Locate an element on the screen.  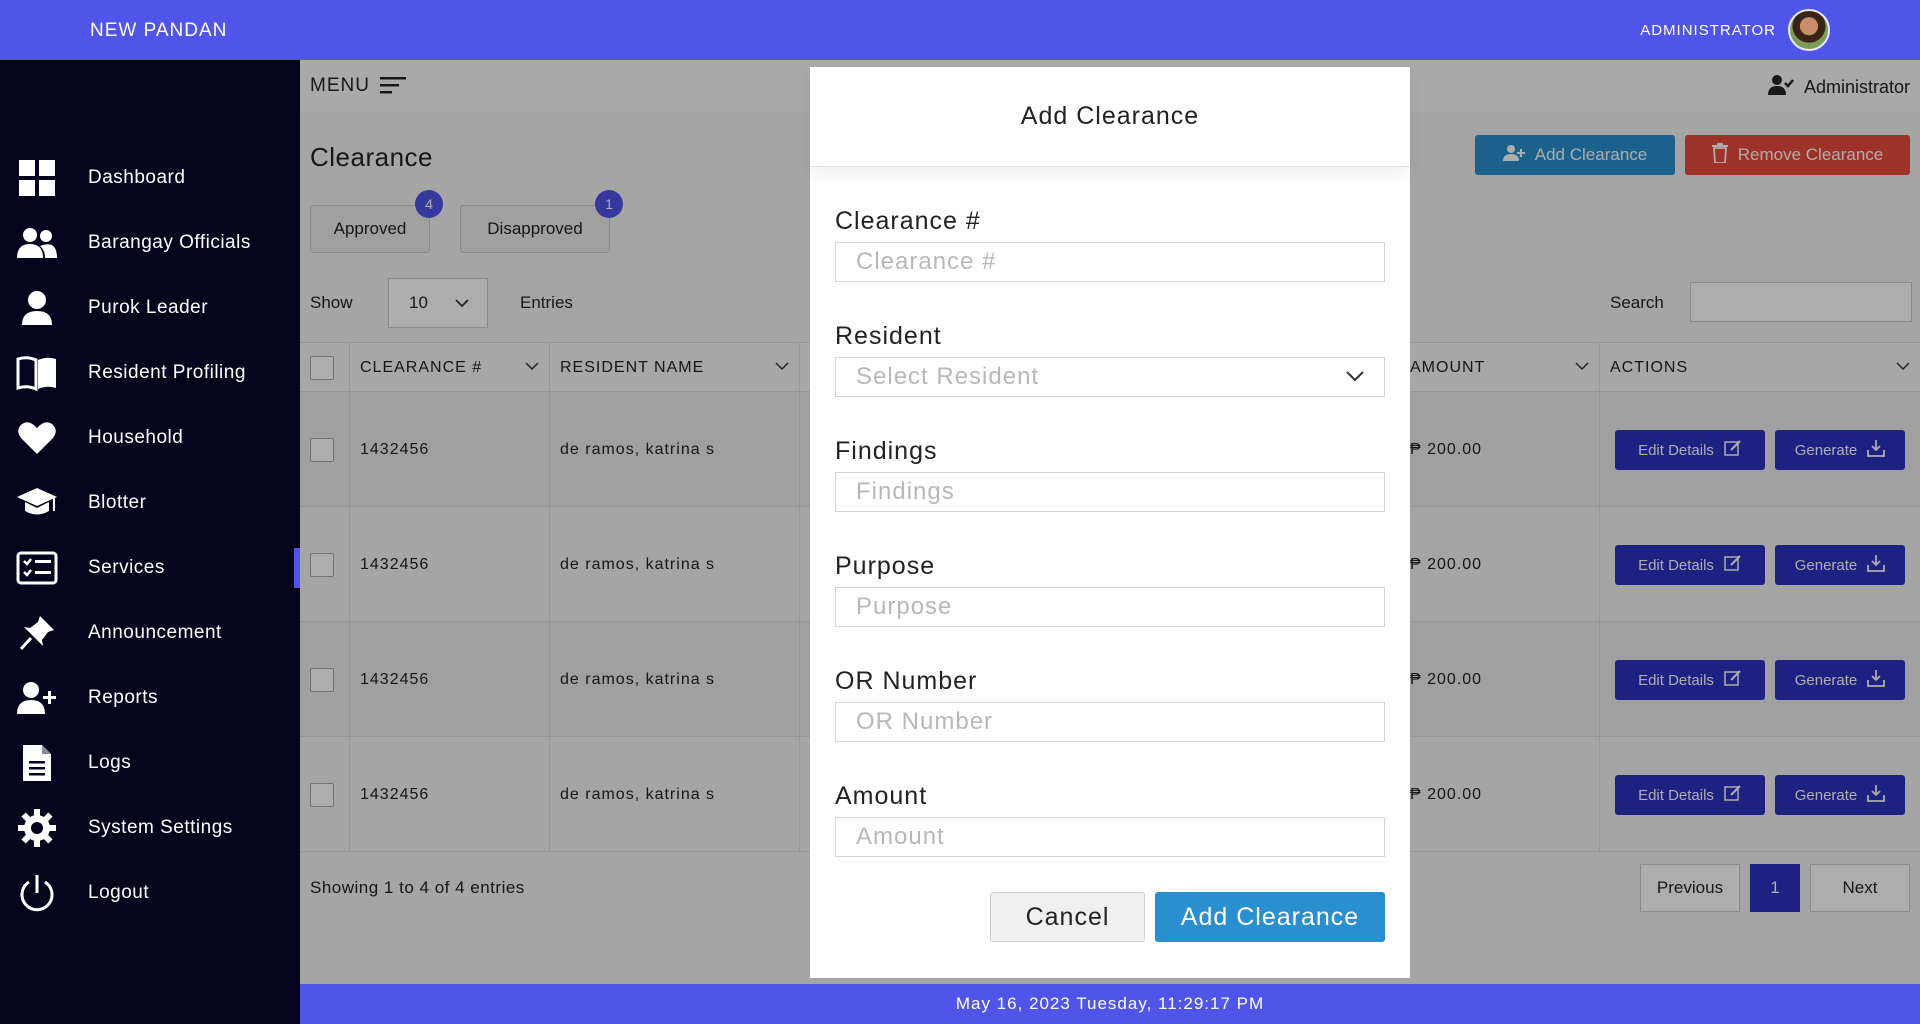
placeholder-text: Findings is located at coordinates (905, 491).